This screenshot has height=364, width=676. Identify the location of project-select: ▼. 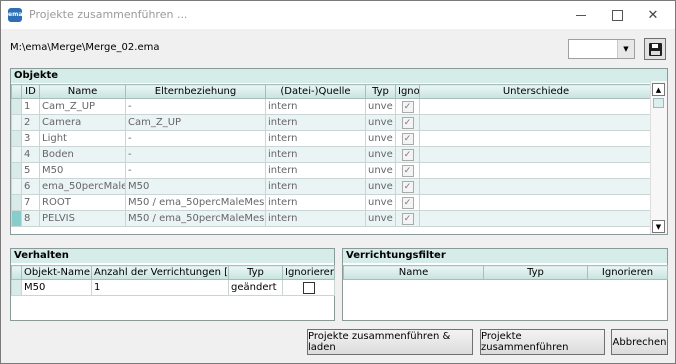
(601, 49).